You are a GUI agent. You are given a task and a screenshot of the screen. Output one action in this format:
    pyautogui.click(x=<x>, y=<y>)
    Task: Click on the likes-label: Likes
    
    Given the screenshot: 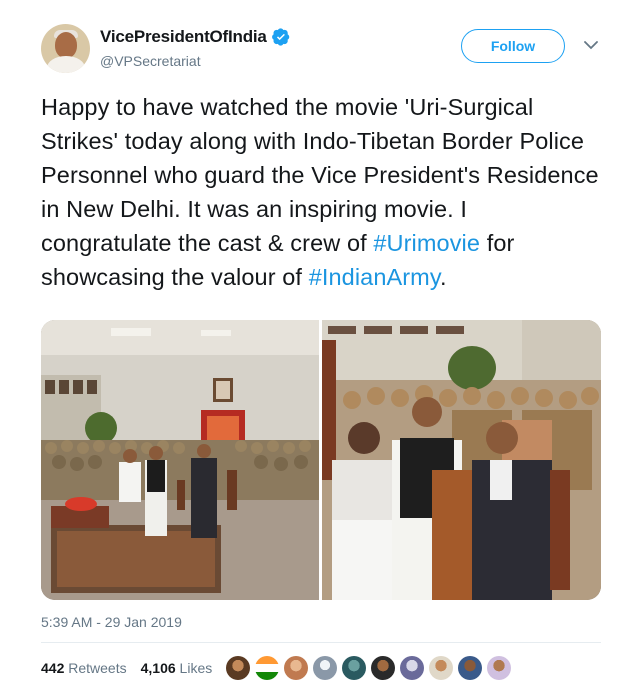 What is the action you would take?
    pyautogui.click(x=196, y=668)
    